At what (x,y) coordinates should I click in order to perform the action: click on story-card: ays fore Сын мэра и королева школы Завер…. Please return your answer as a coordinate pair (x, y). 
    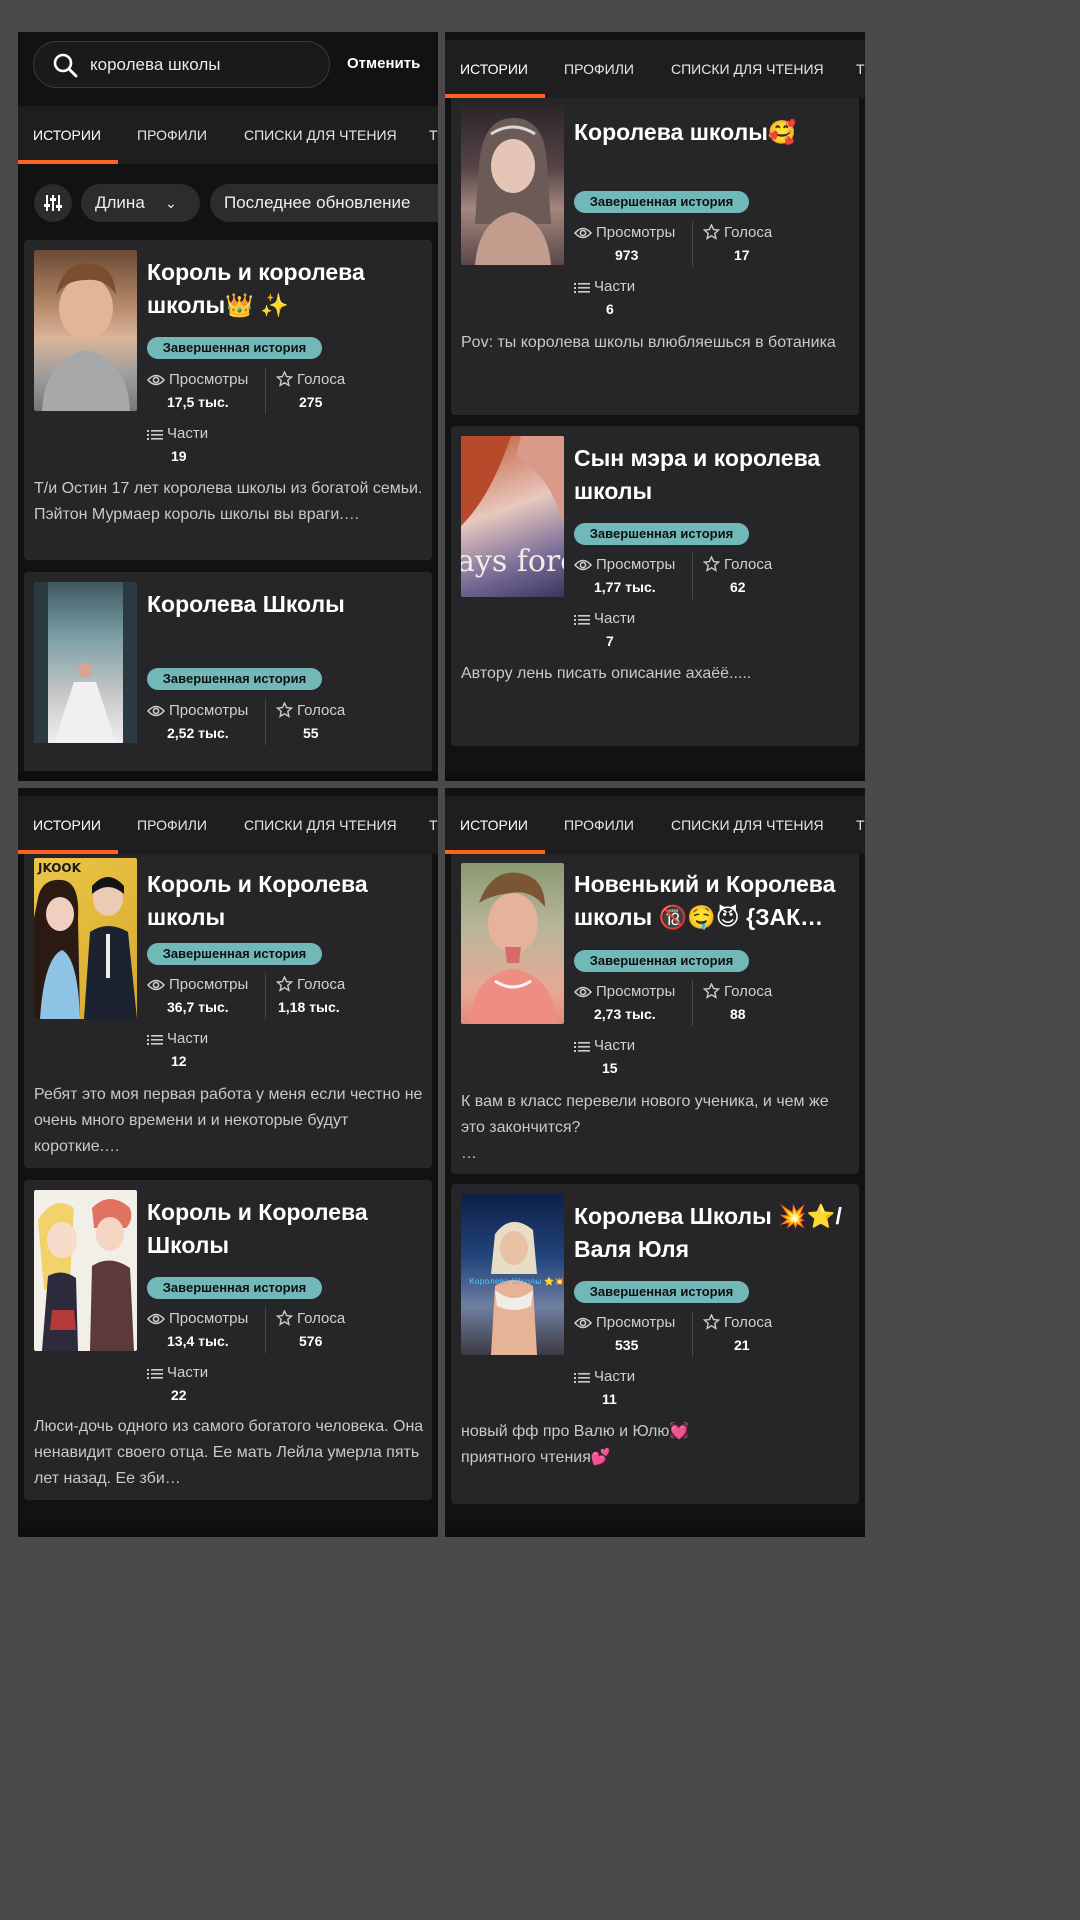
    Looking at the image, I should click on (655, 586).